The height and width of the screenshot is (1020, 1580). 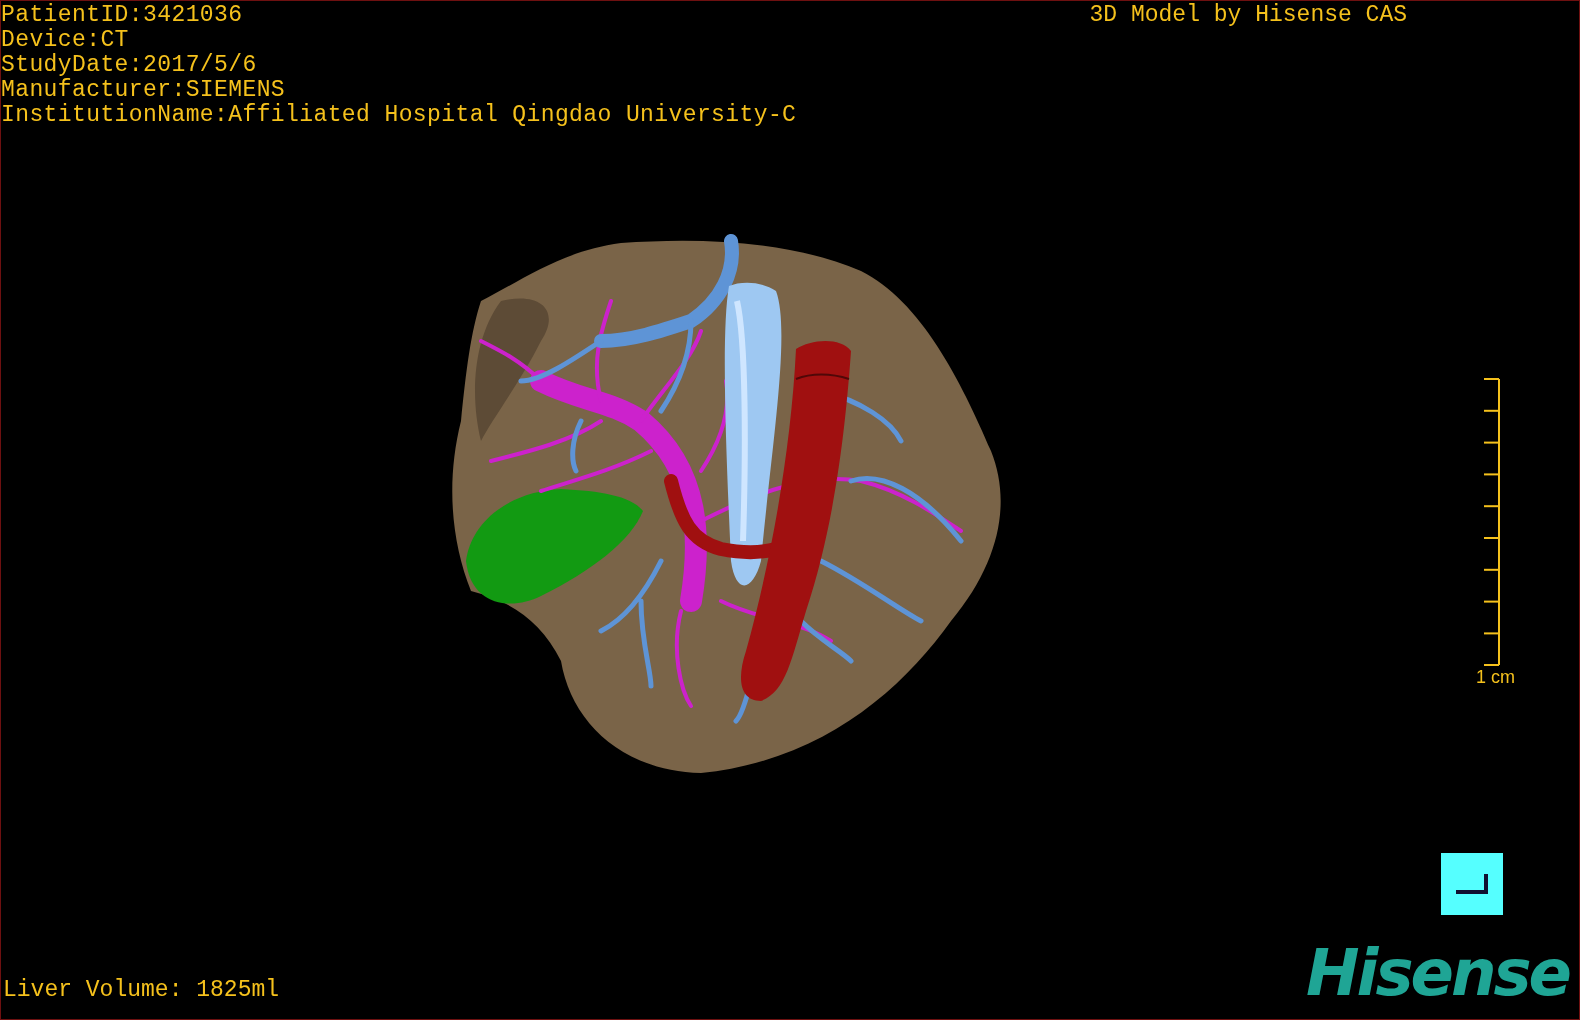 I want to click on patient-info-text: PatientID:3421036, so click(x=122, y=15).